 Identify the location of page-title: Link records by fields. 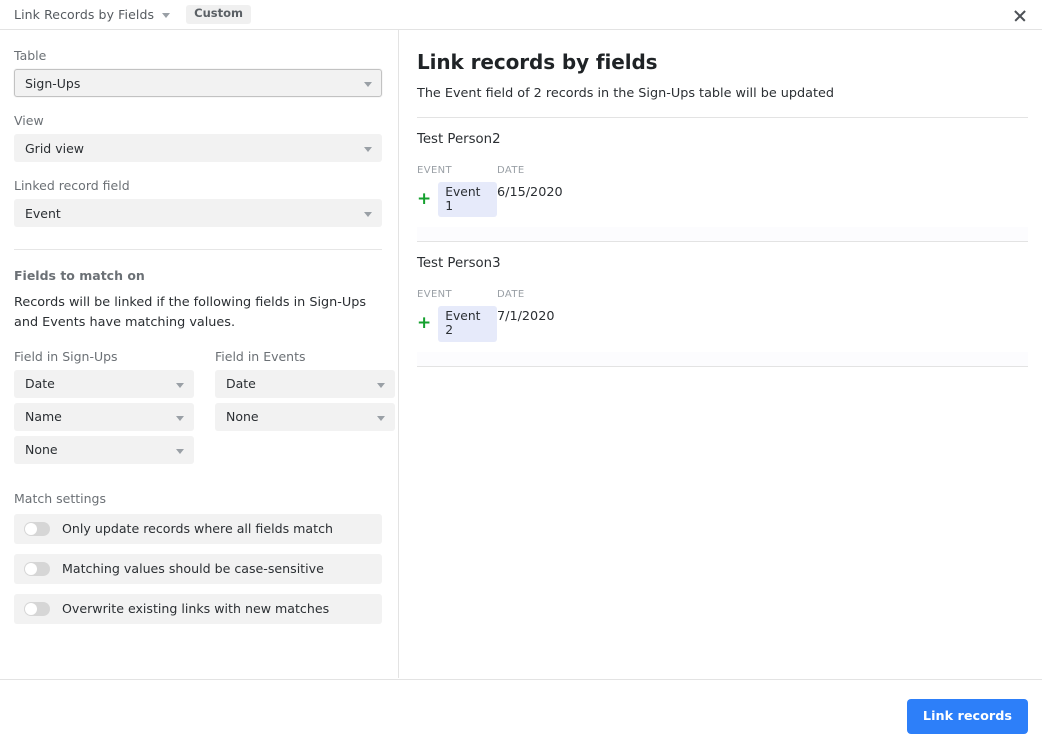
(537, 62).